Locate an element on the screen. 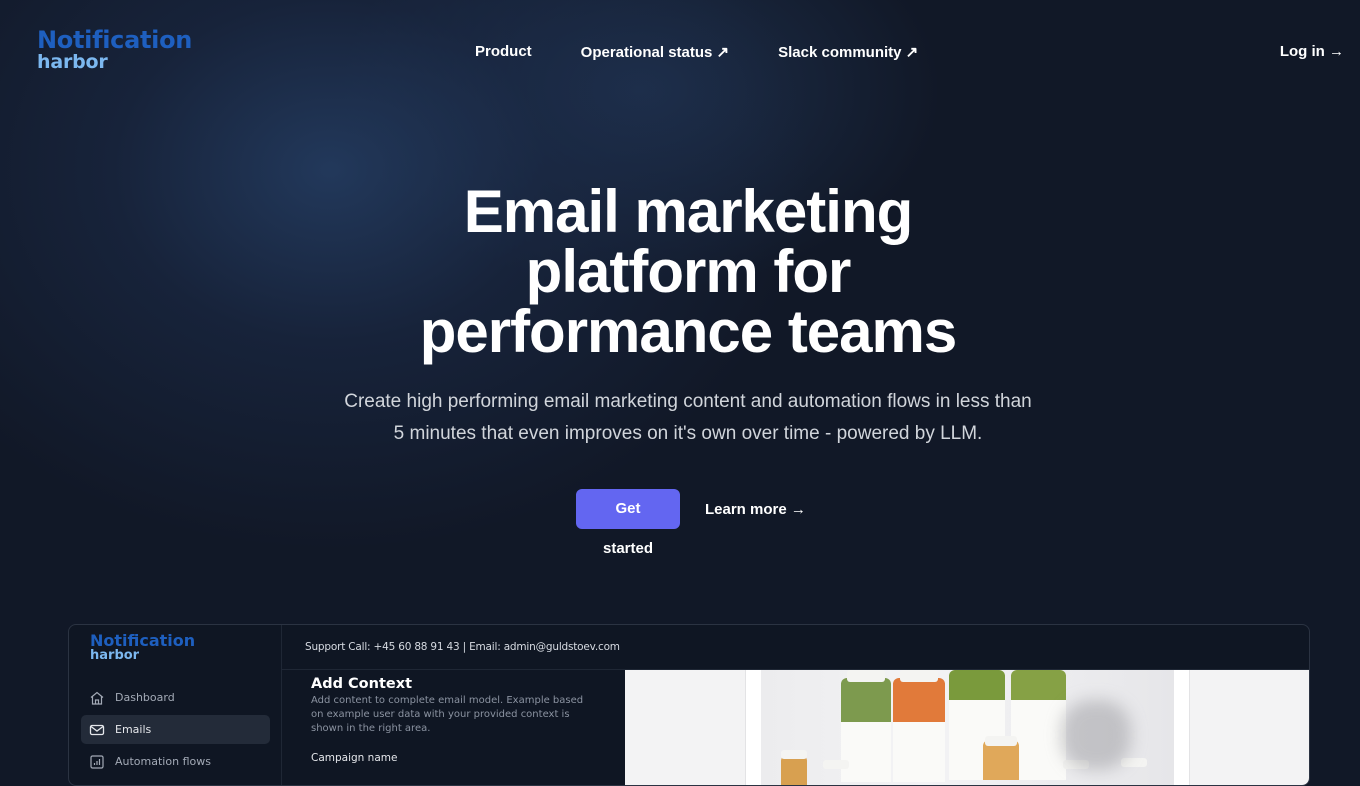  brand-logo-line1: Notification is located at coordinates (115, 40).